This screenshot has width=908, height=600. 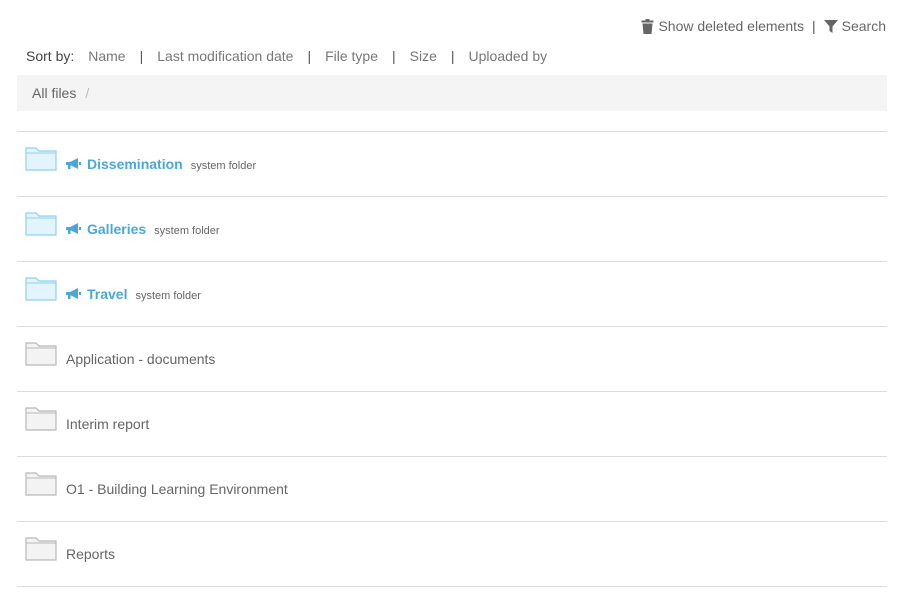 I want to click on folder-name: O1 - Building Learning Environment, so click(x=177, y=489).